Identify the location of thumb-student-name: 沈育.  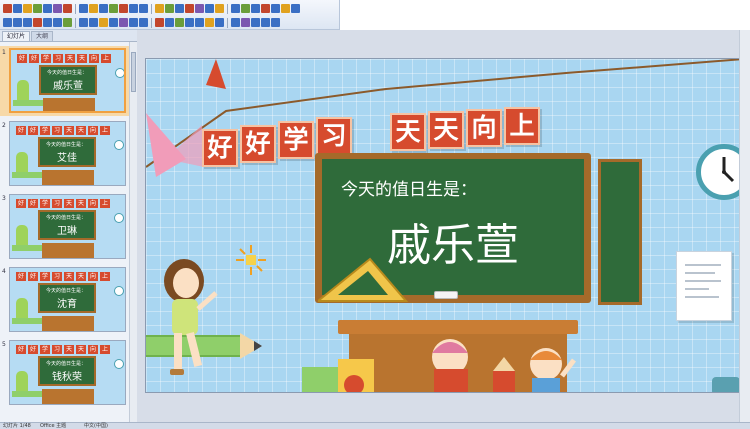
(67, 304).